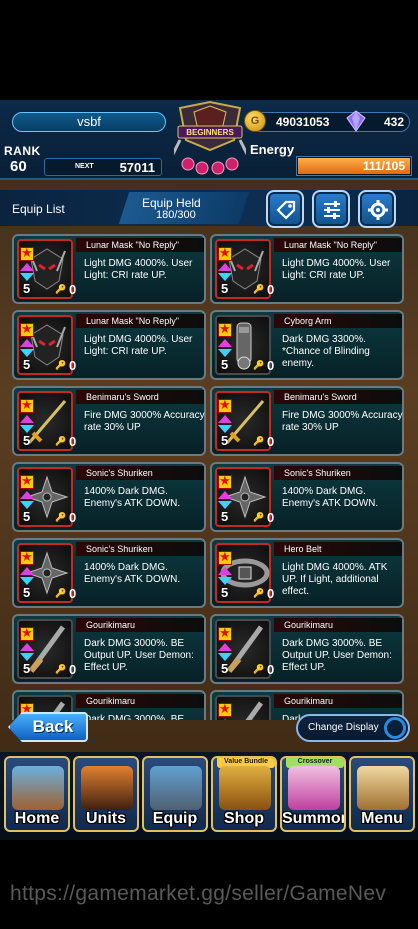 Image resolution: width=418 pixels, height=929 pixels. I want to click on beginners-emblem: BEGINNERS, so click(210, 140).